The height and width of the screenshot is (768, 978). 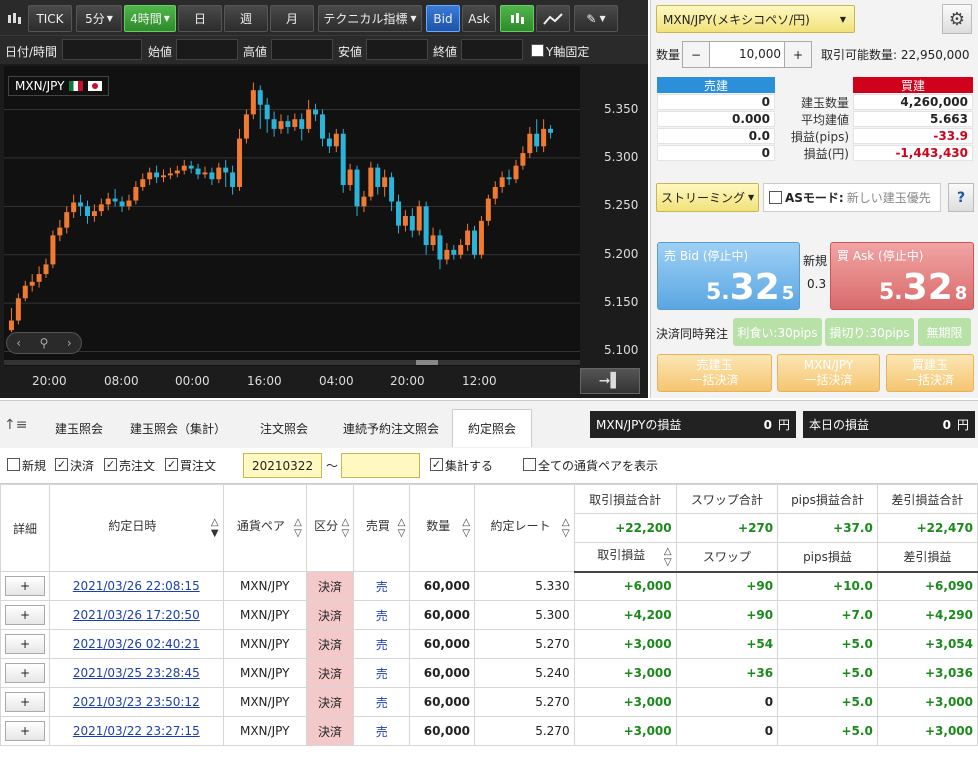 I want to click on technical-dropdown: テクニカル指標 ▼, so click(x=370, y=18).